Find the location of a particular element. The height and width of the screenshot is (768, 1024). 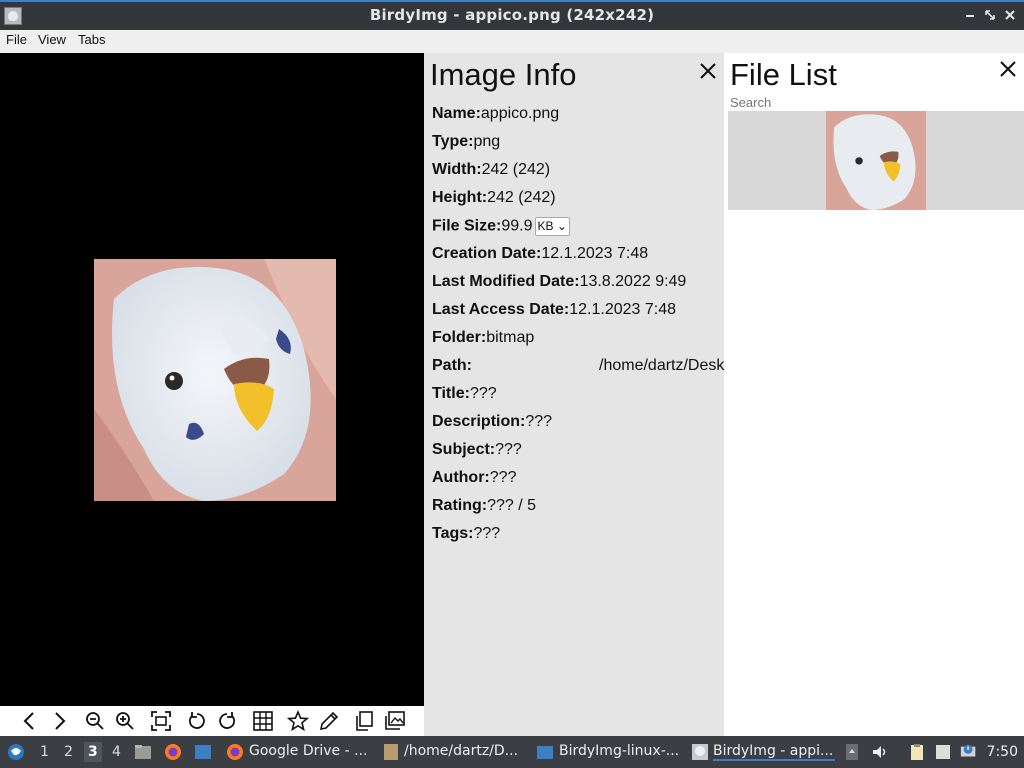

thumbnail-appico is located at coordinates (876, 160).